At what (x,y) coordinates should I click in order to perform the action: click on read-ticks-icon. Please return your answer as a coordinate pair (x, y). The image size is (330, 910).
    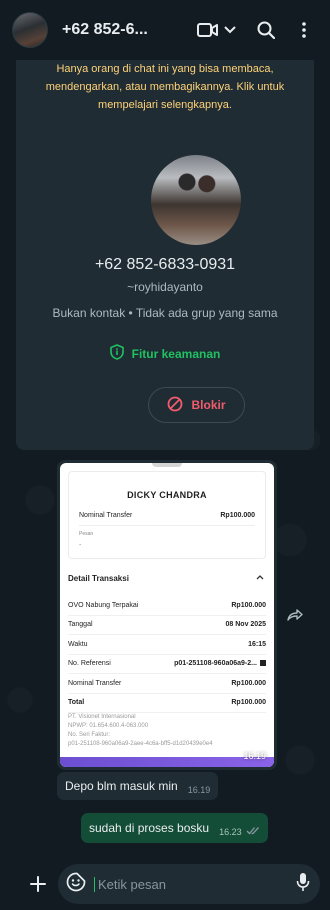
    Looking at the image, I should click on (253, 832).